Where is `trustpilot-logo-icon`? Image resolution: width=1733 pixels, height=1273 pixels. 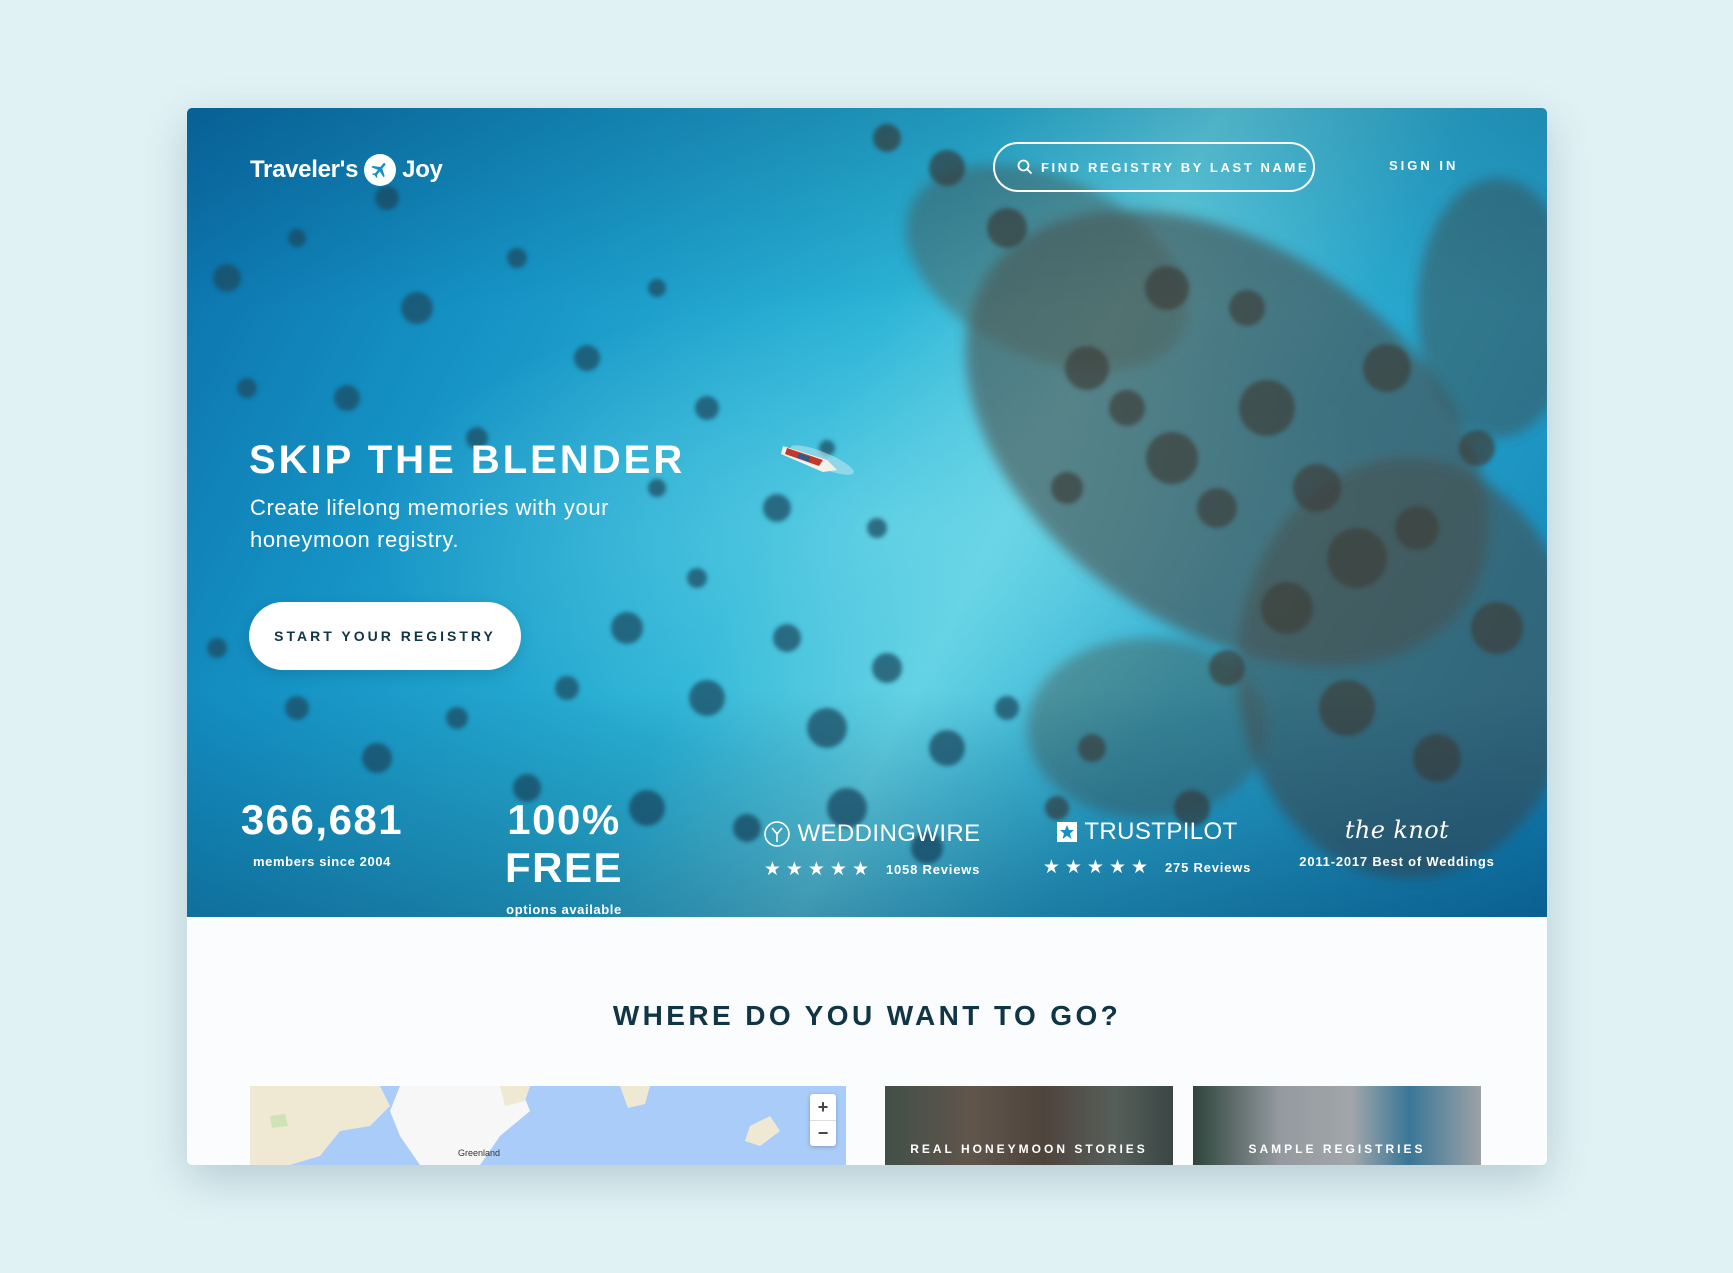
trustpilot-logo-icon is located at coordinates (1067, 832).